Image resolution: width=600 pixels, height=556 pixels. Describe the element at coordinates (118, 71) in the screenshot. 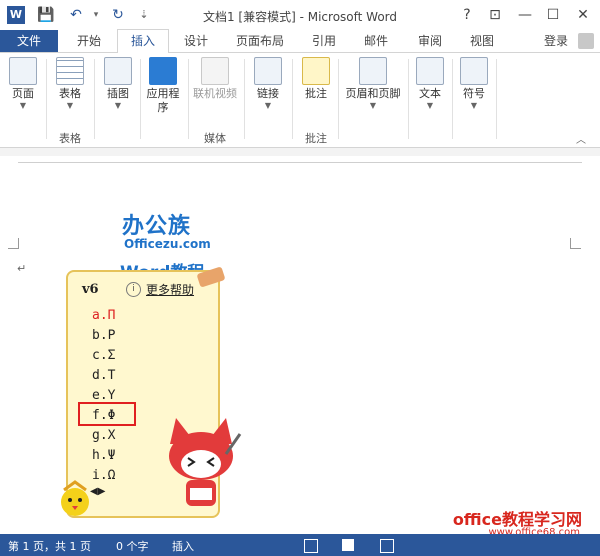

I see `illustration-icon` at that location.